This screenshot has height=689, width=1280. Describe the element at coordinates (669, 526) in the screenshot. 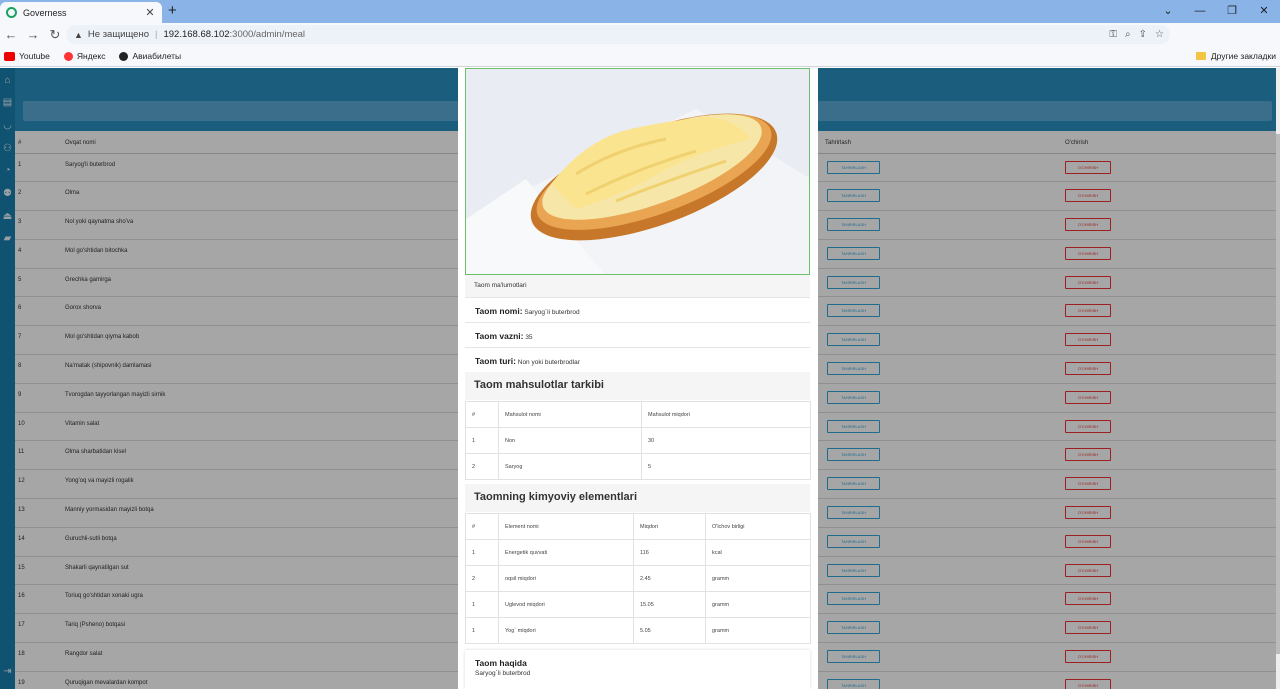

I see `elements-col-amount: Miqdori` at that location.